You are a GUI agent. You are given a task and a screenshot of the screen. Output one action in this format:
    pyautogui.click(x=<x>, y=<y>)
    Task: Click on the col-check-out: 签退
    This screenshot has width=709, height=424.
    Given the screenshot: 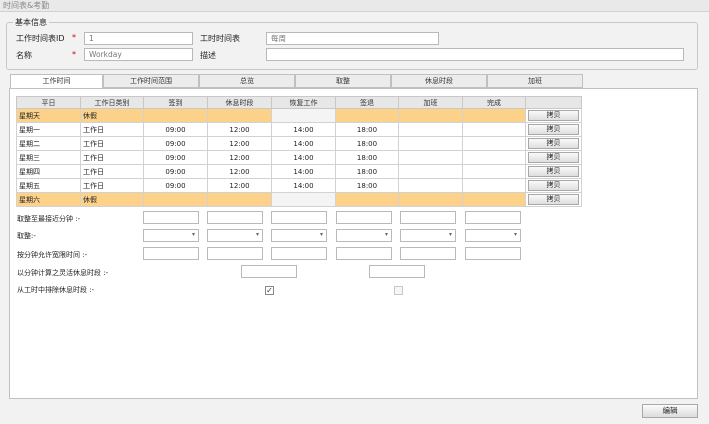 What is the action you would take?
    pyautogui.click(x=367, y=102)
    